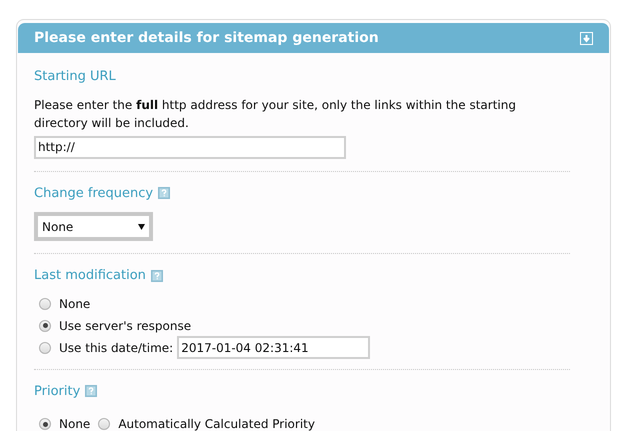  What do you see at coordinates (93, 226) in the screenshot?
I see `frequency-dropdown: None` at bounding box center [93, 226].